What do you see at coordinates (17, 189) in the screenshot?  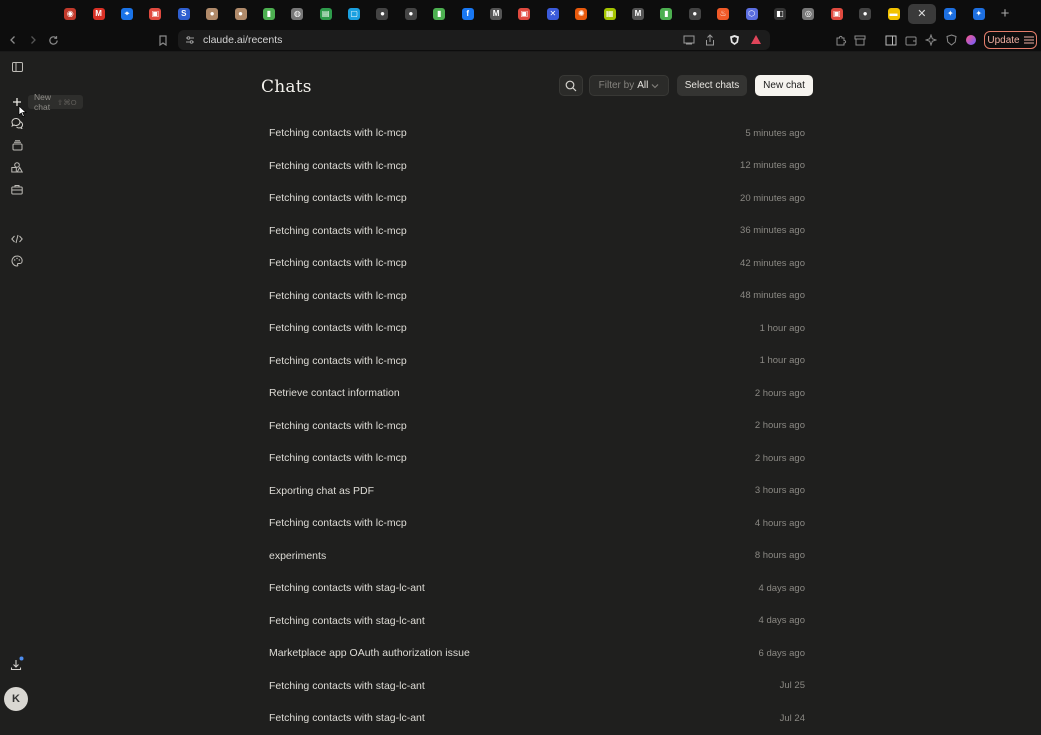 I see `toolbox-rail-button` at bounding box center [17, 189].